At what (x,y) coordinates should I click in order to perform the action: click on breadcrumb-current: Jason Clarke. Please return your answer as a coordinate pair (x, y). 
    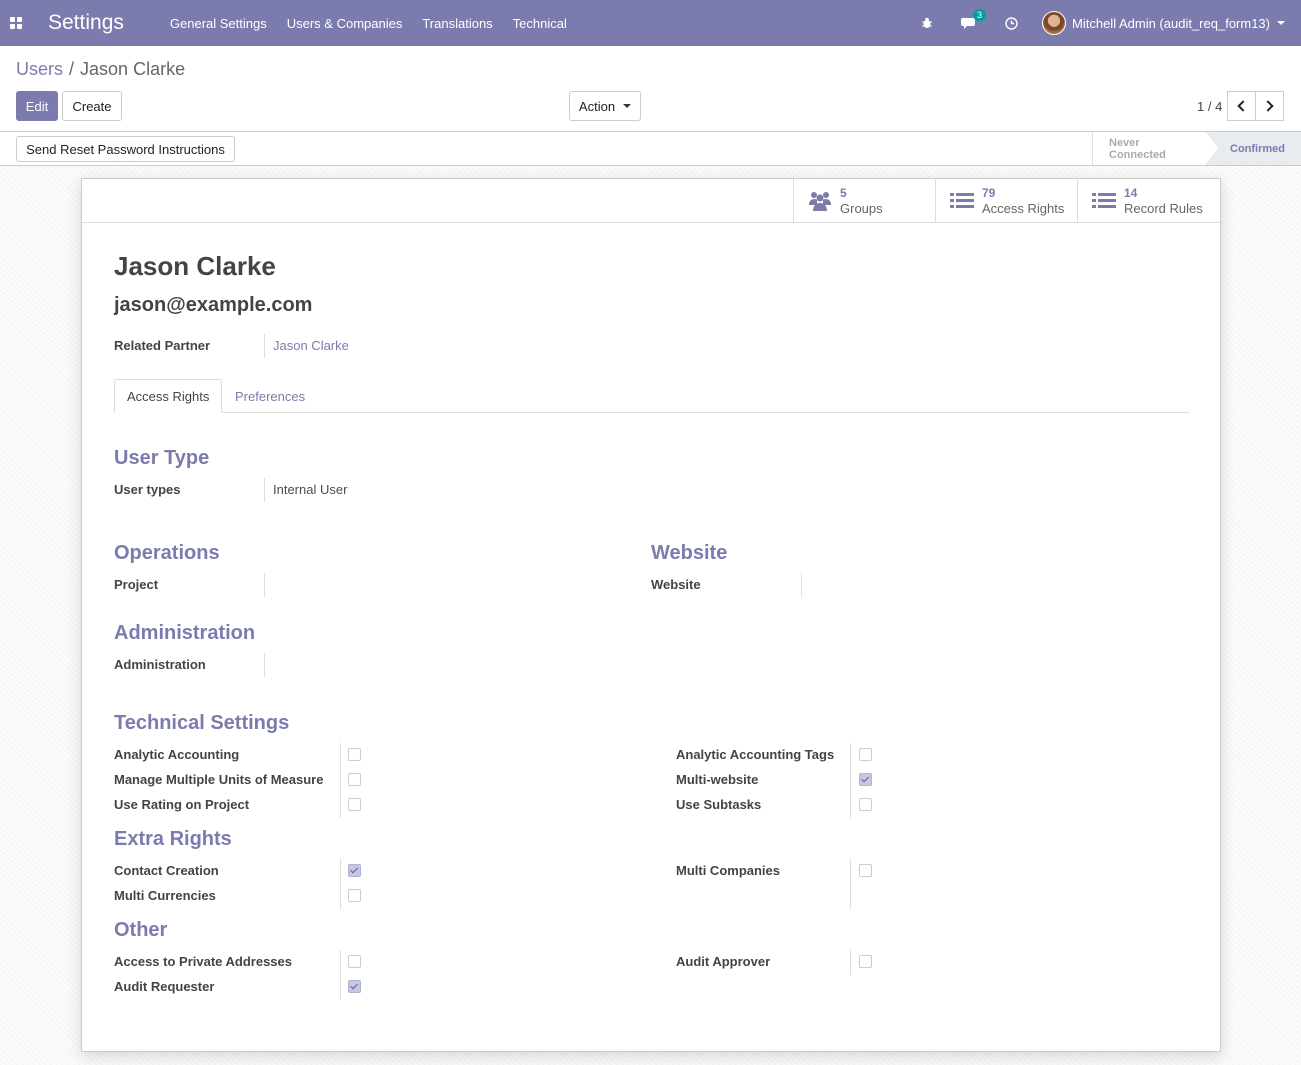
    Looking at the image, I should click on (133, 69).